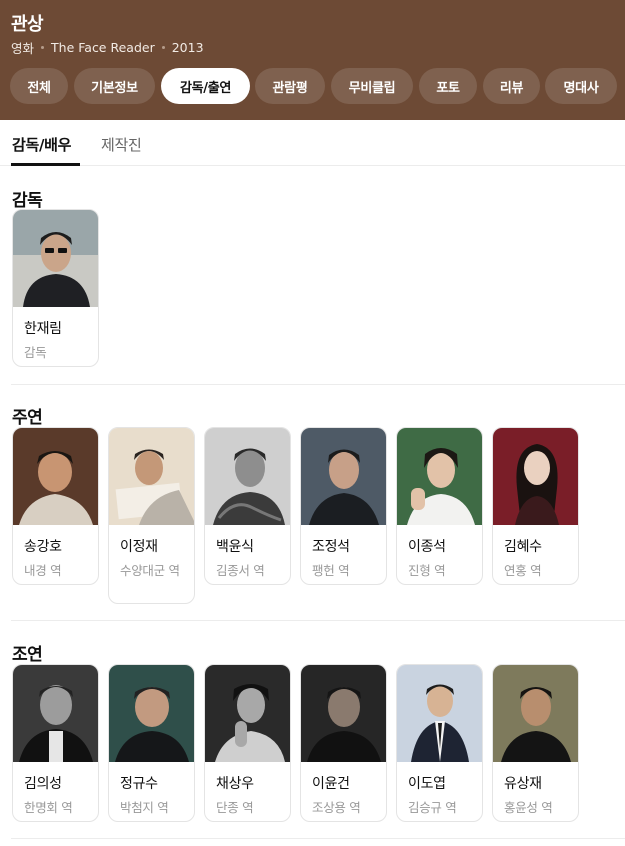 Image resolution: width=625 pixels, height=846 pixels. Describe the element at coordinates (103, 47) in the screenshot. I see `meta-english-title: The Face Reader` at that location.